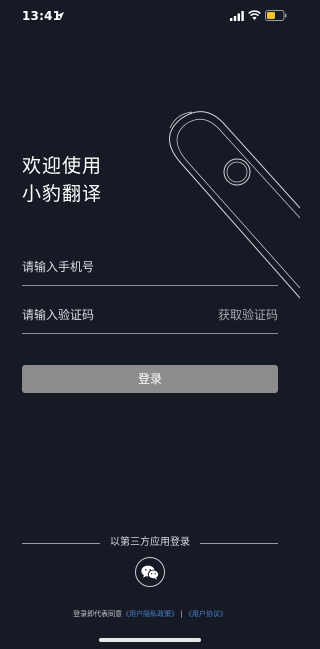  Describe the element at coordinates (248, 314) in the screenshot. I see `get-code-button: 获取验证码` at that location.